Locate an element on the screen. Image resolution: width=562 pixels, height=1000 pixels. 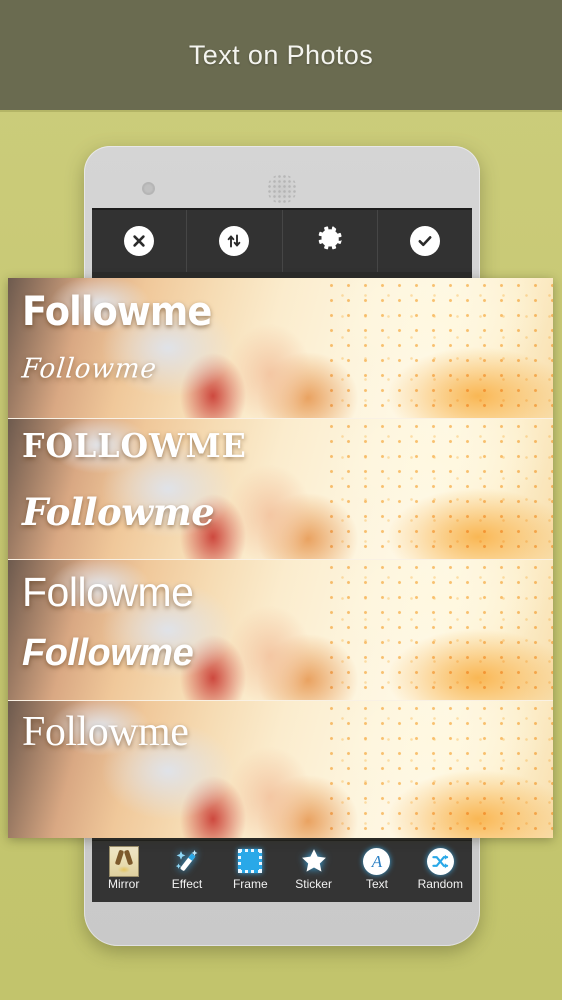
tool-frame: Frame is located at coordinates (250, 868).